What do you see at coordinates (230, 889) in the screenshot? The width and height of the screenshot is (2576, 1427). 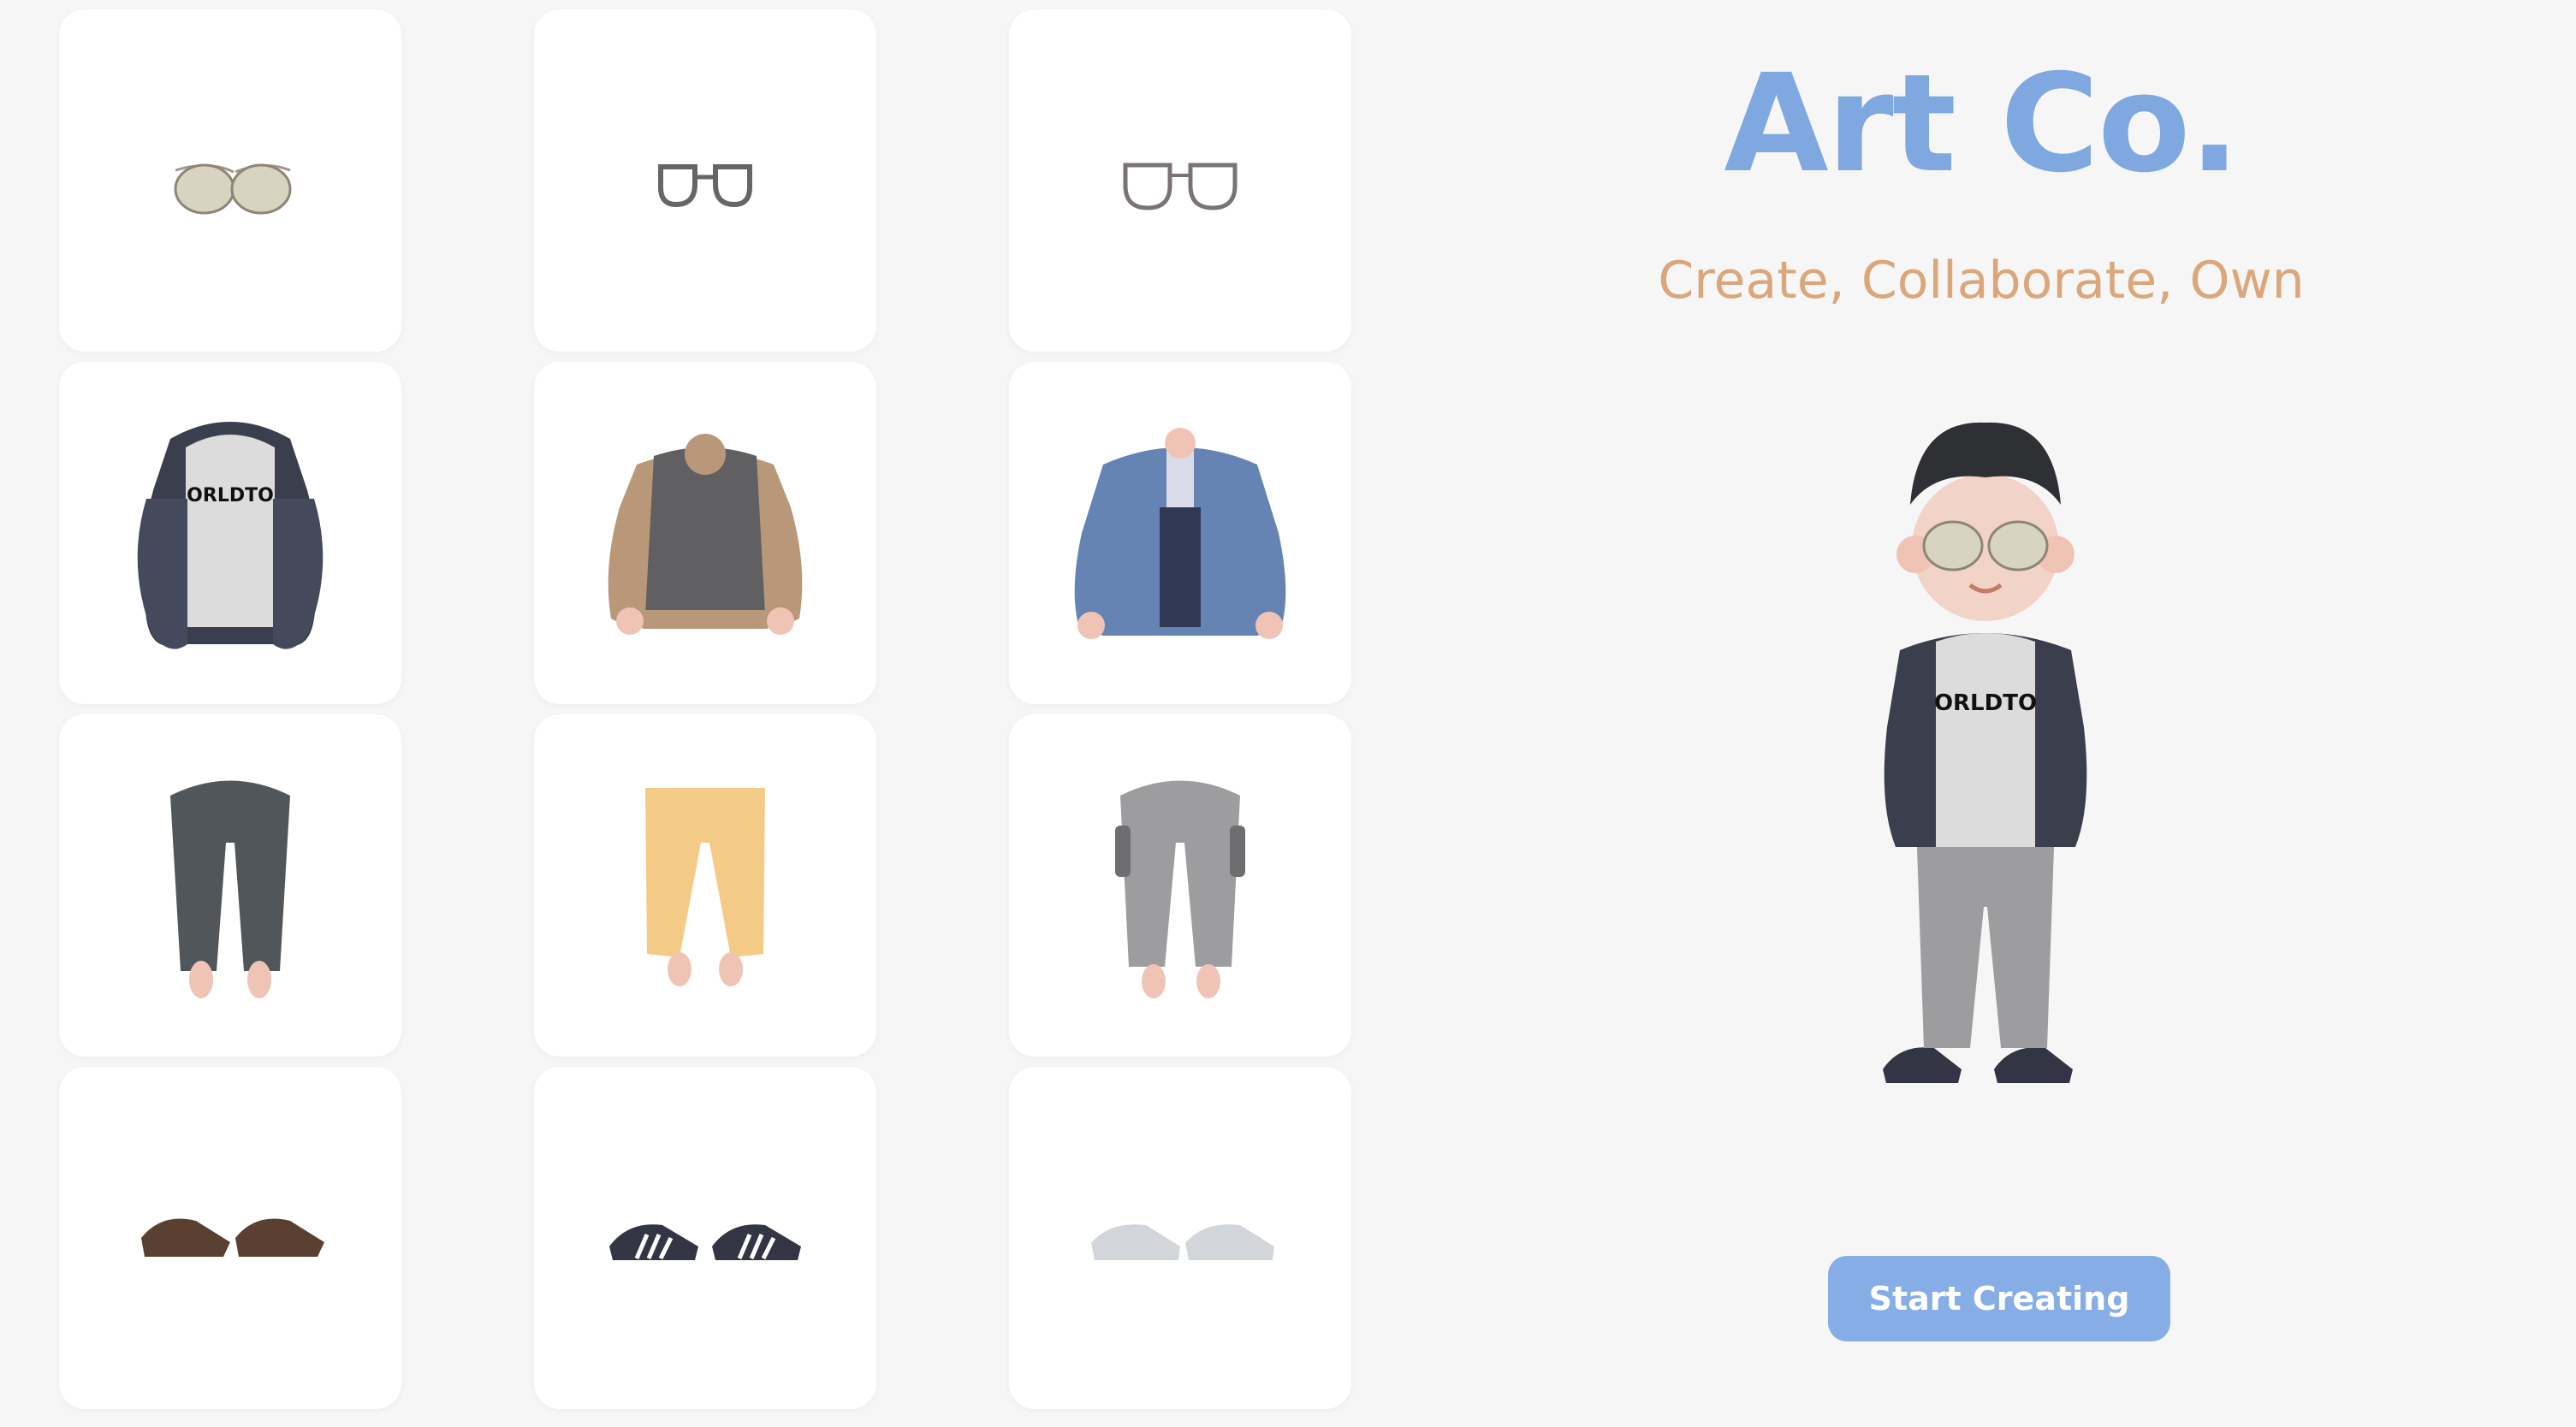 I see `charcoal-trousers-icon` at bounding box center [230, 889].